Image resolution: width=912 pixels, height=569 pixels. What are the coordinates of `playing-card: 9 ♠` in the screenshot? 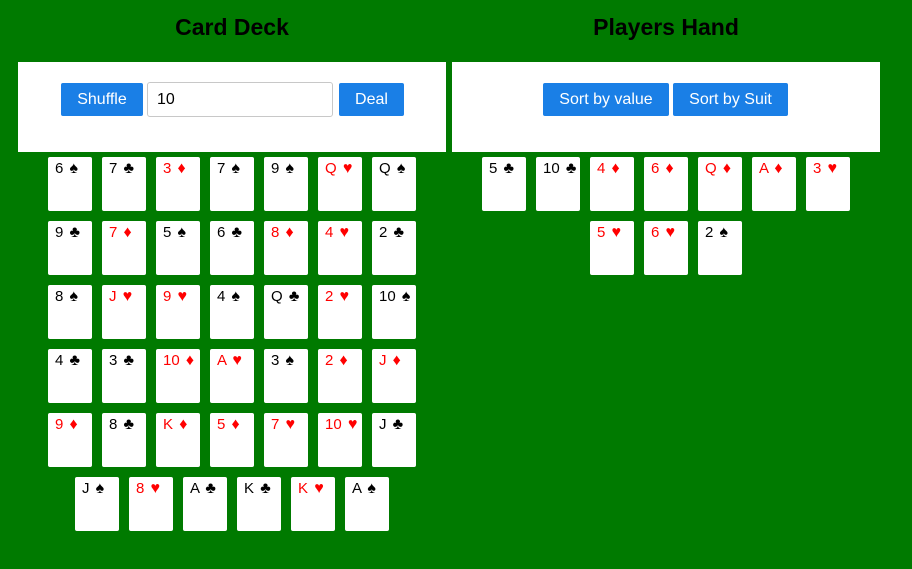 It's located at (286, 184).